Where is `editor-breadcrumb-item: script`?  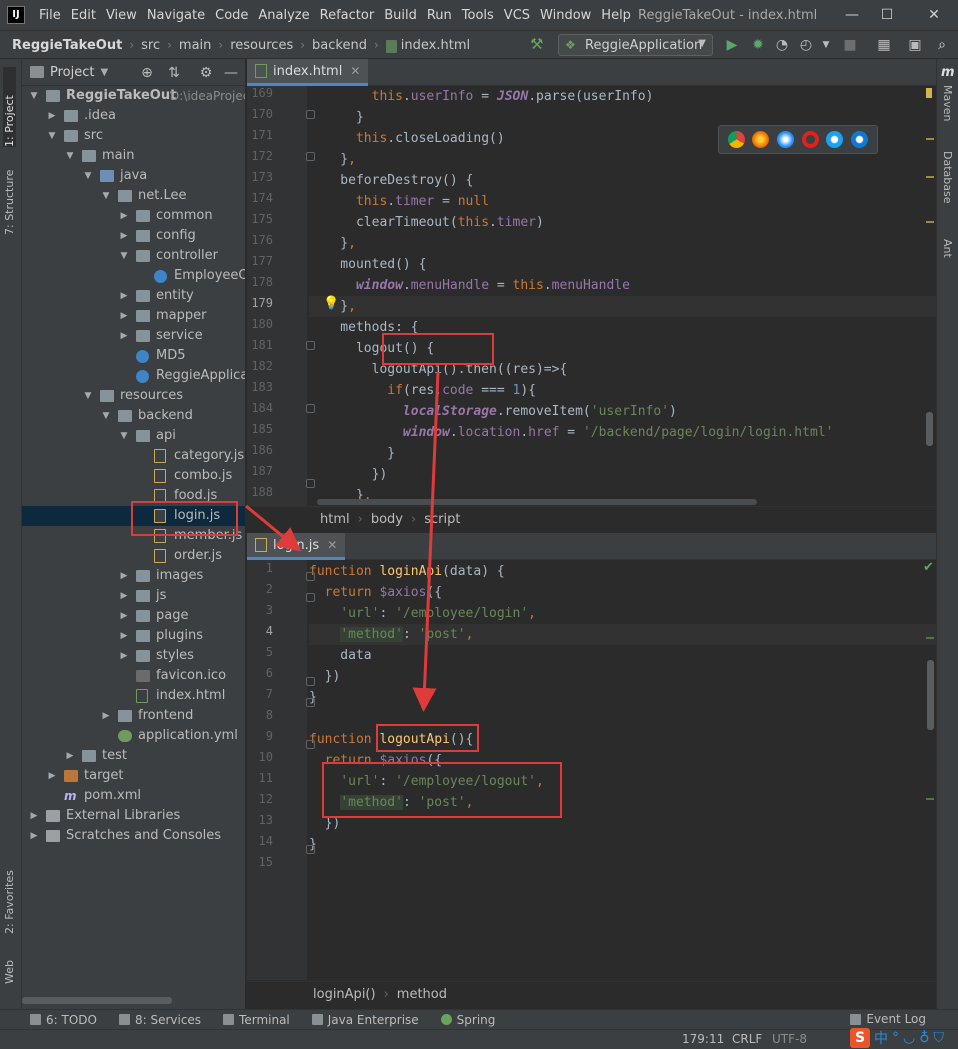 editor-breadcrumb-item: script is located at coordinates (442, 519).